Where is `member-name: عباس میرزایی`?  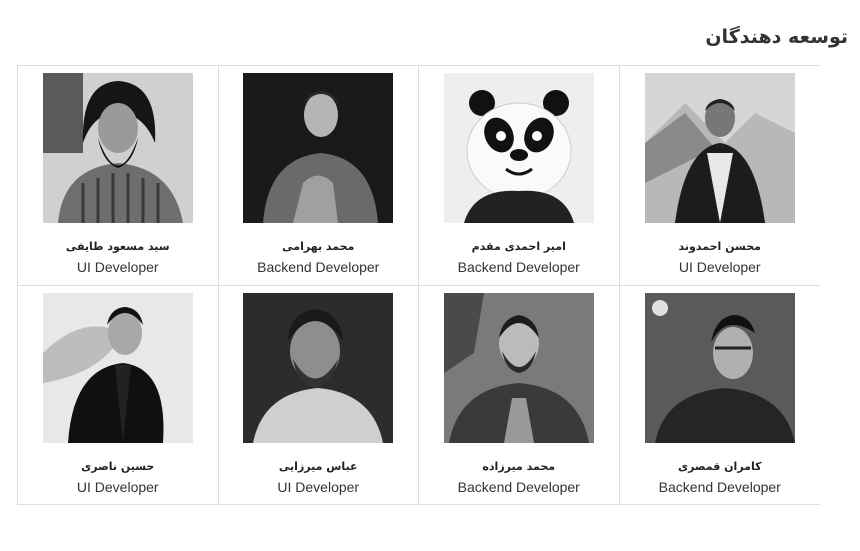
member-name: عباس میرزایی is located at coordinates (318, 466).